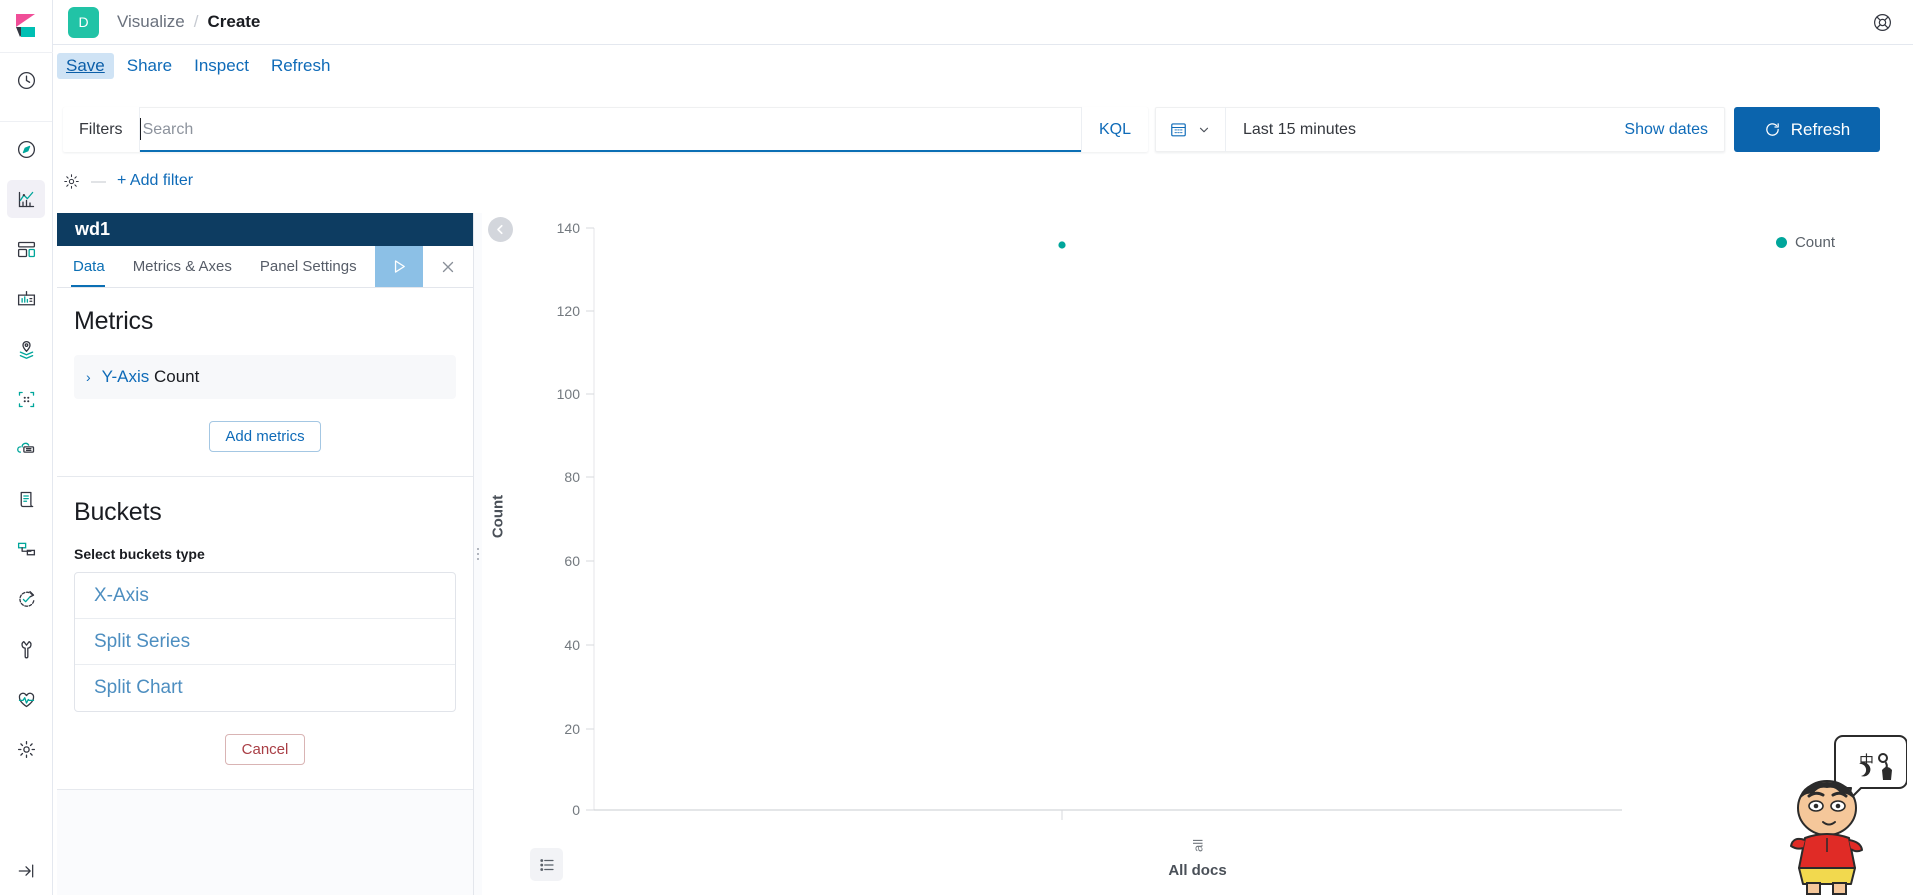  What do you see at coordinates (572, 477) in the screenshot?
I see `svg-text: 80` at bounding box center [572, 477].